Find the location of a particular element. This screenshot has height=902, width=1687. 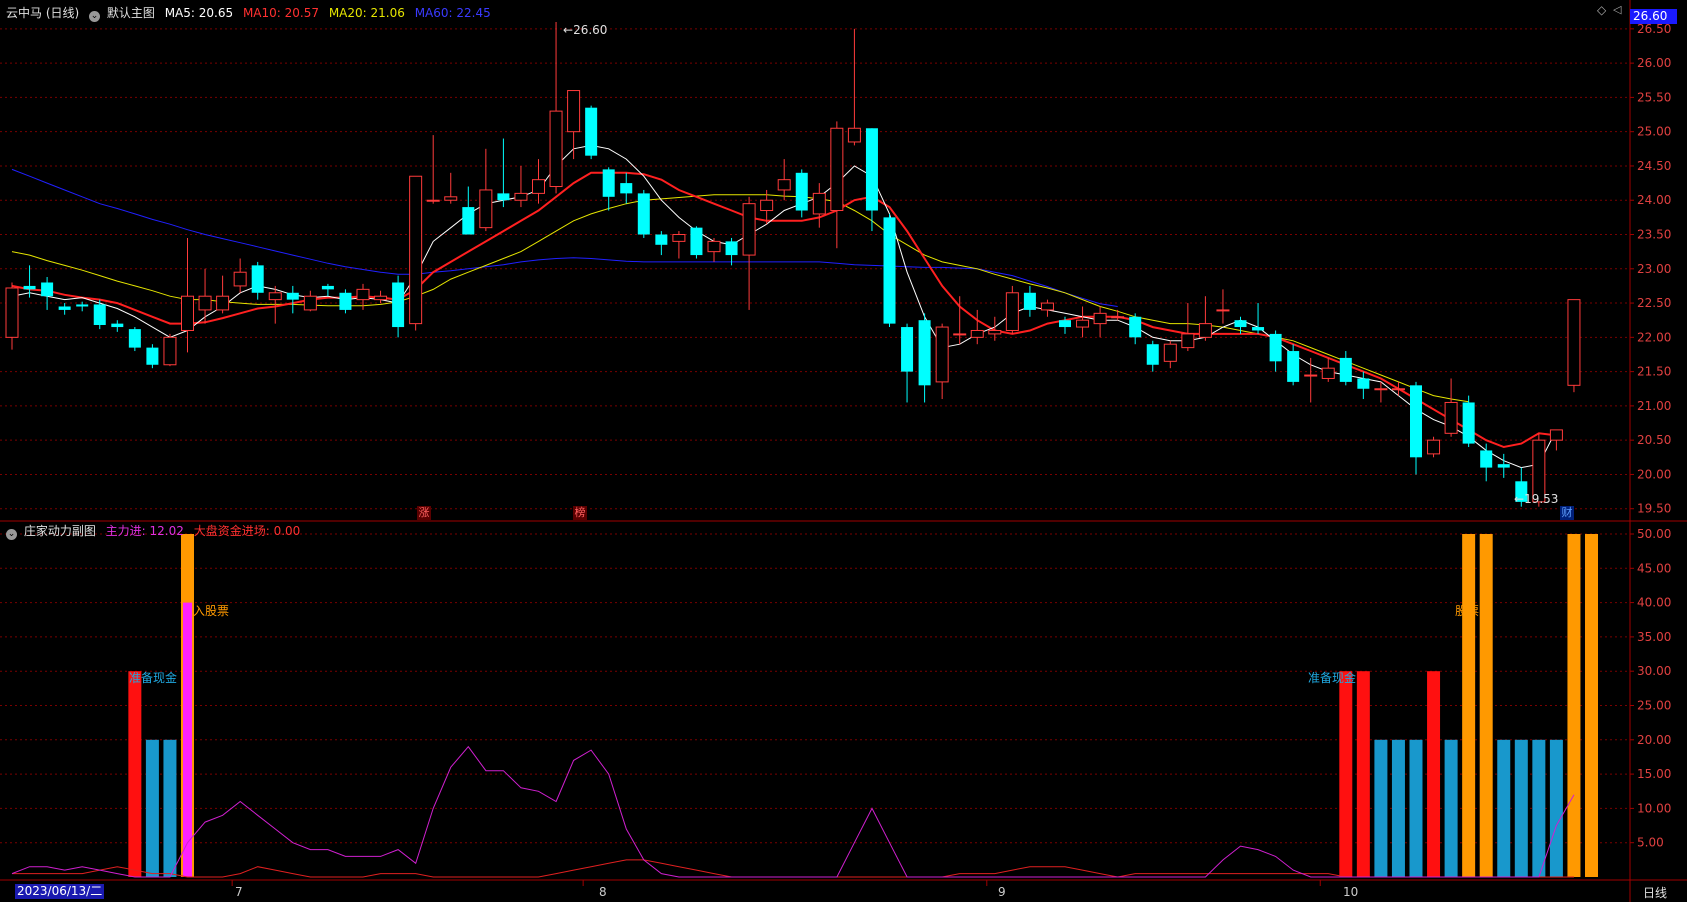

indicator-name: 庄家动力副图 is located at coordinates (60, 531).